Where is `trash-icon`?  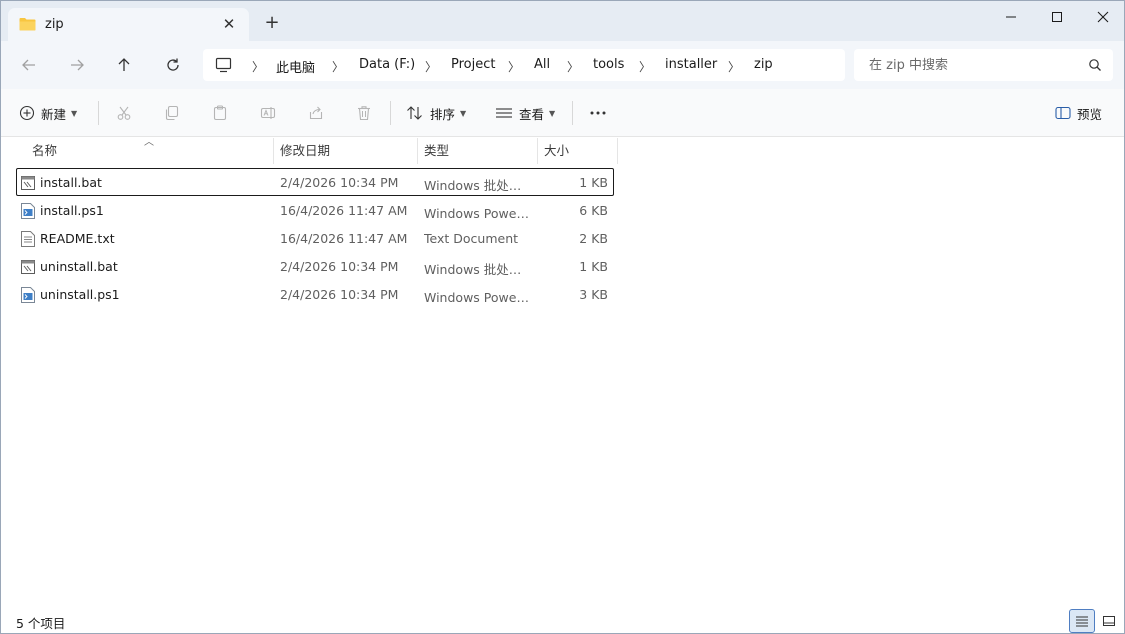
trash-icon is located at coordinates (364, 113).